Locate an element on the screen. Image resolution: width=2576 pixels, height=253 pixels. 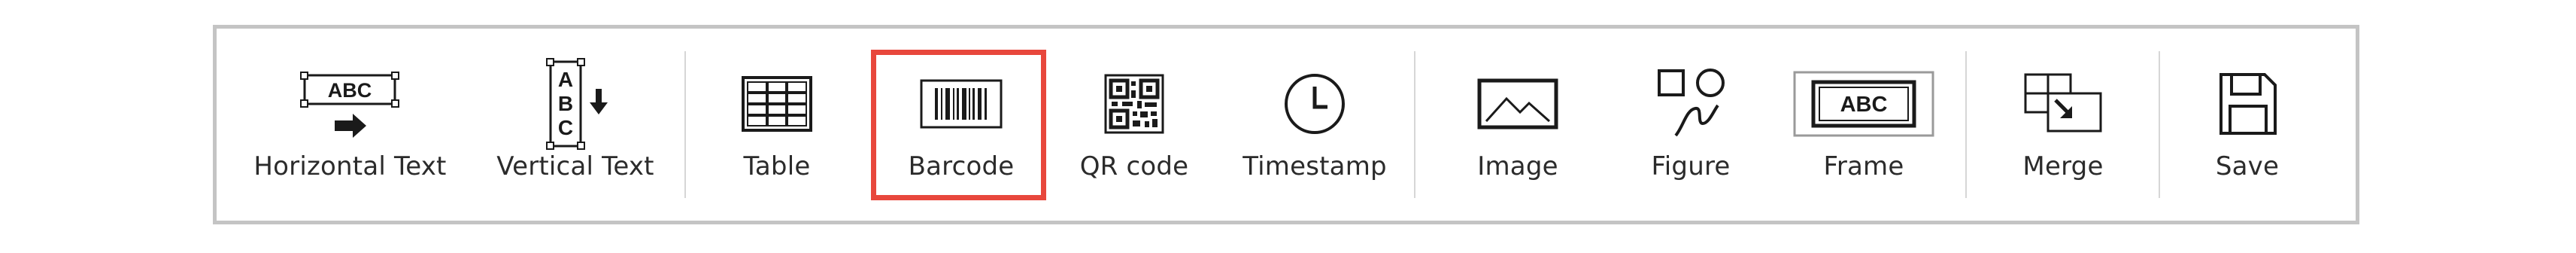
frame-button: ABC Frame is located at coordinates (1864, 125).